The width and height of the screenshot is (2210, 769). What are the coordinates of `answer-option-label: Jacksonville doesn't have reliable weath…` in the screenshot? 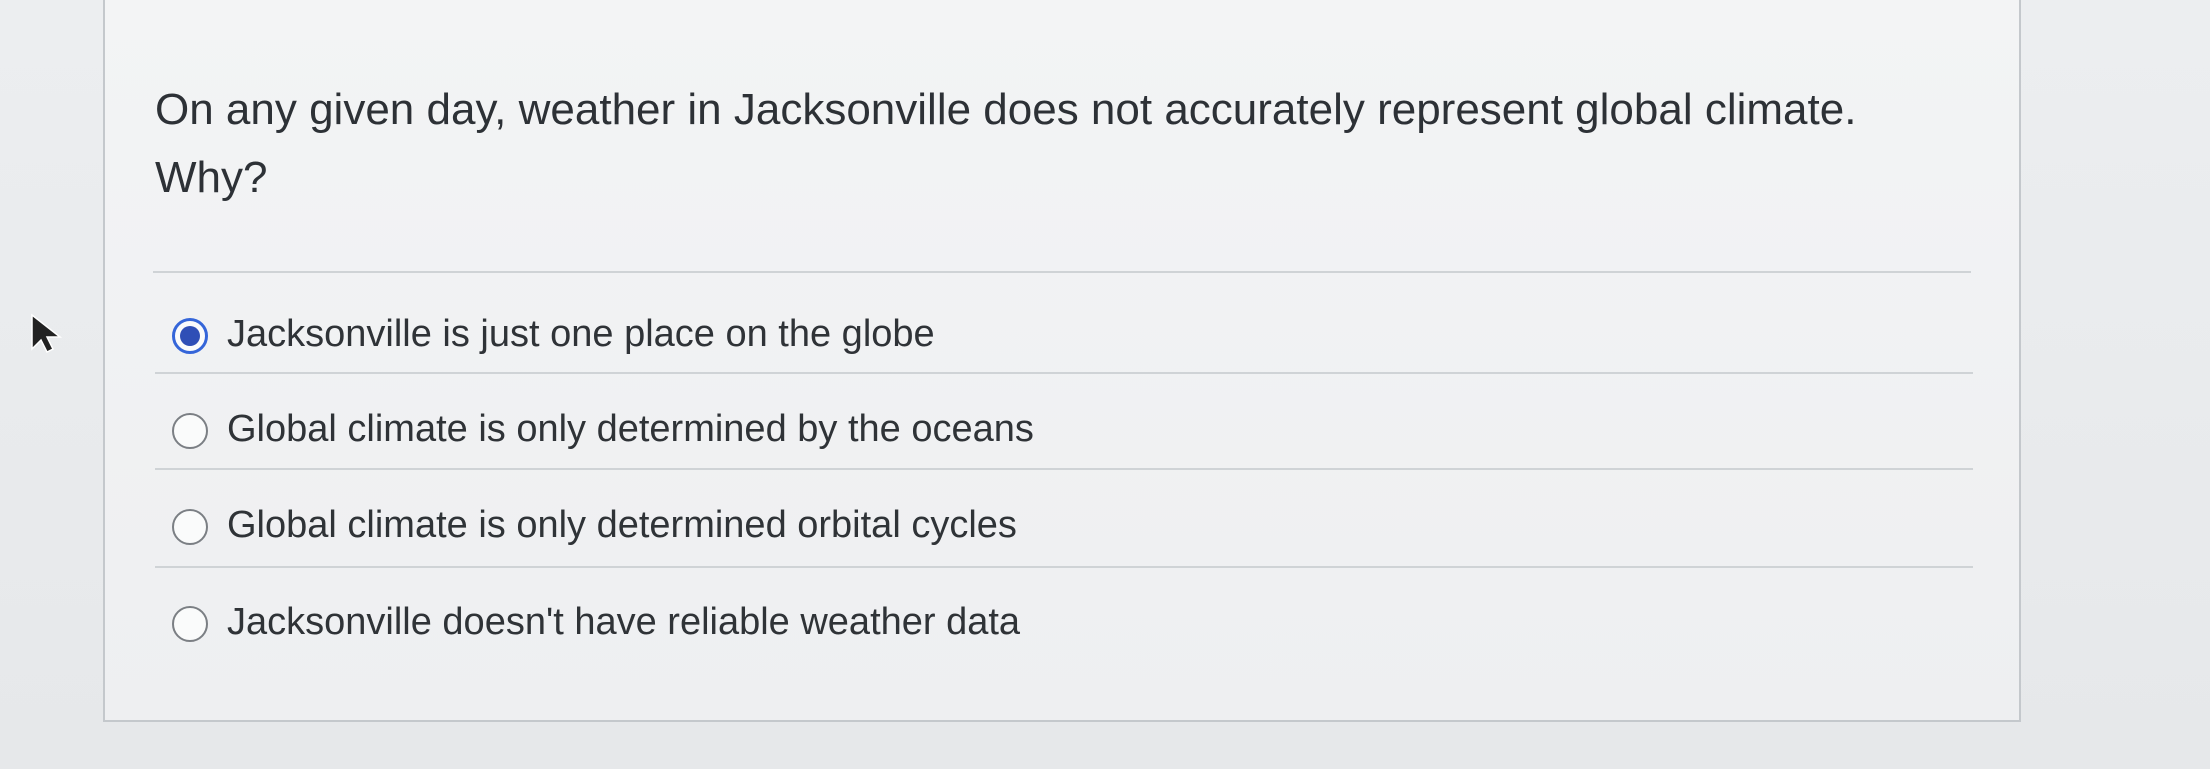 It's located at (624, 622).